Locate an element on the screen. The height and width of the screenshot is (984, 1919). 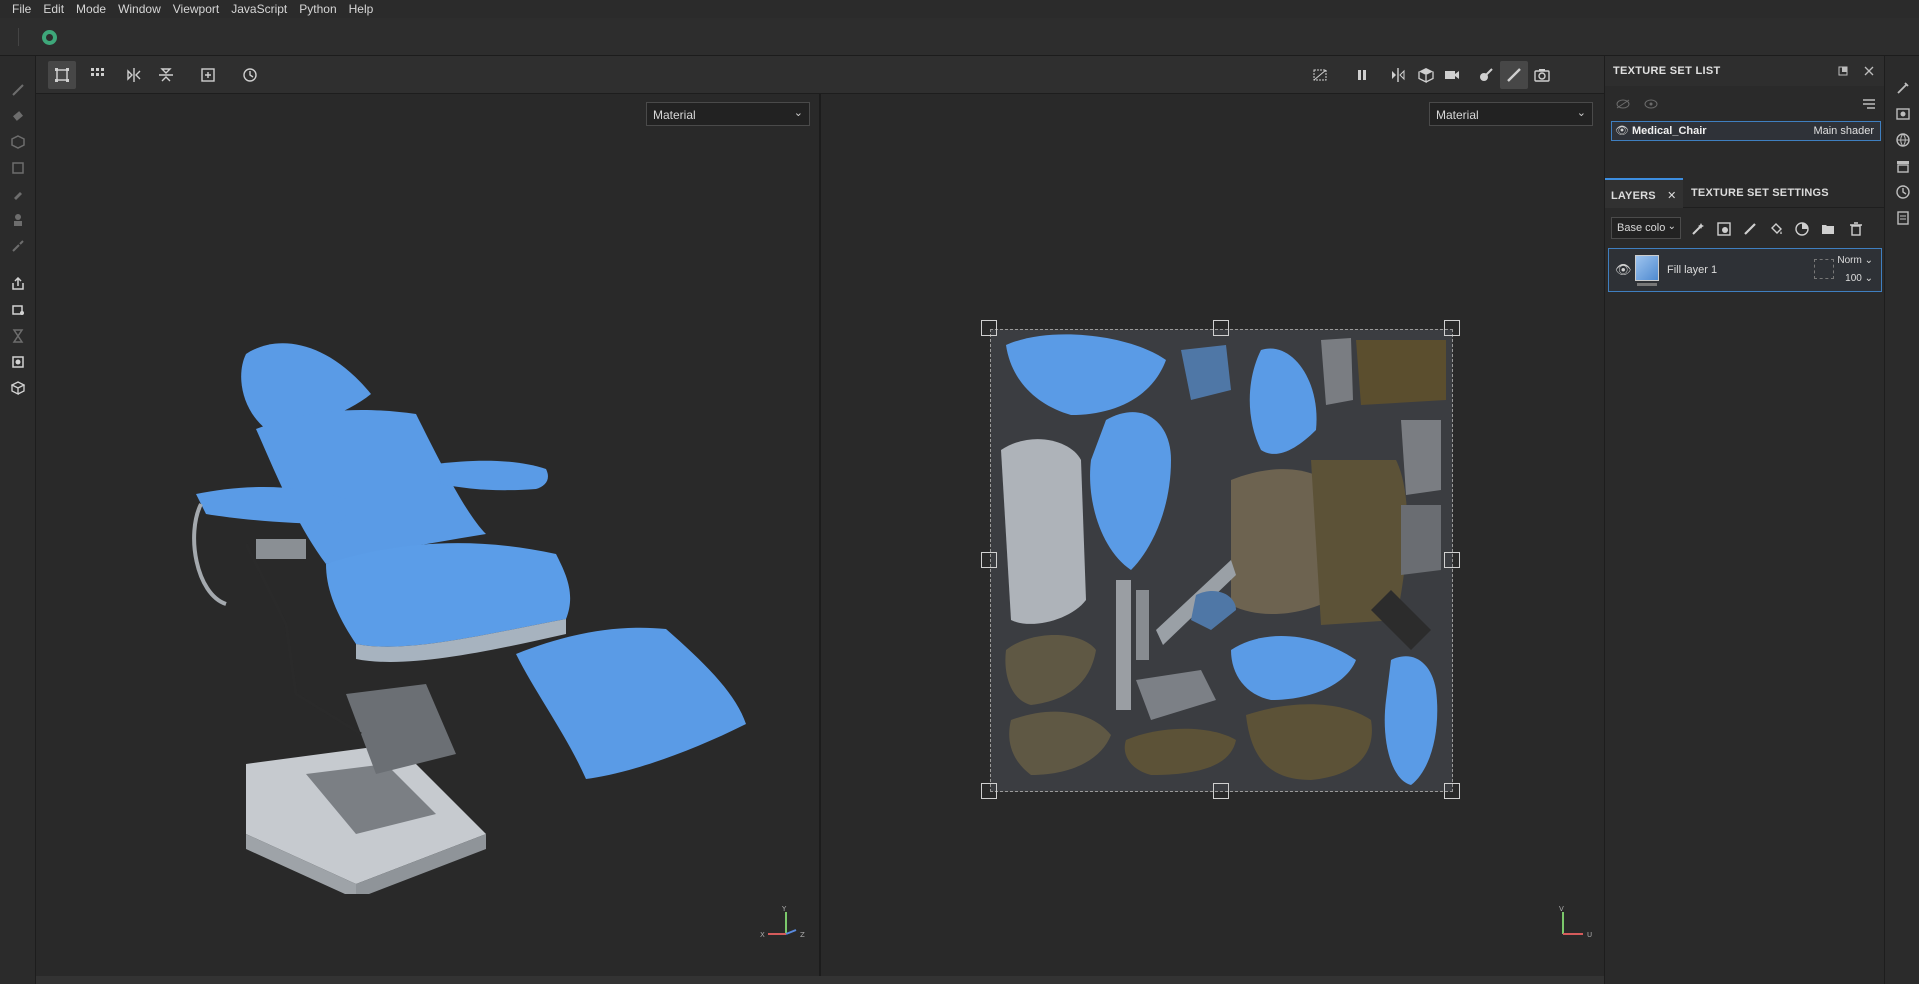
add-fill-layer-icon is located at coordinates (1776, 229).